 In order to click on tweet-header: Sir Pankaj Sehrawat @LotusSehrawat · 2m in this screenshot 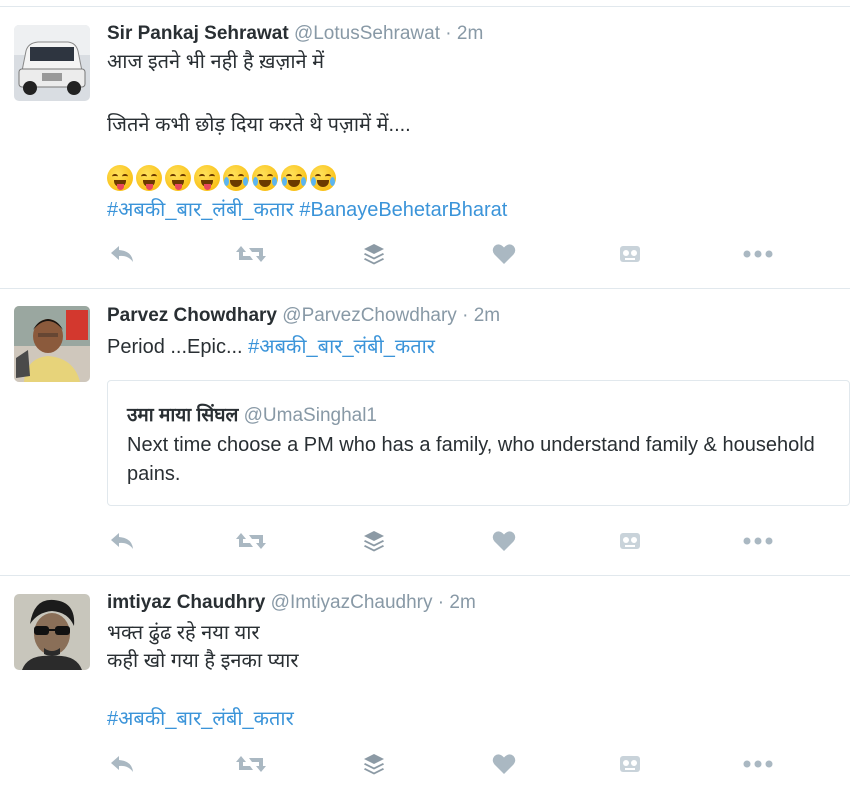, I will do `click(295, 34)`.